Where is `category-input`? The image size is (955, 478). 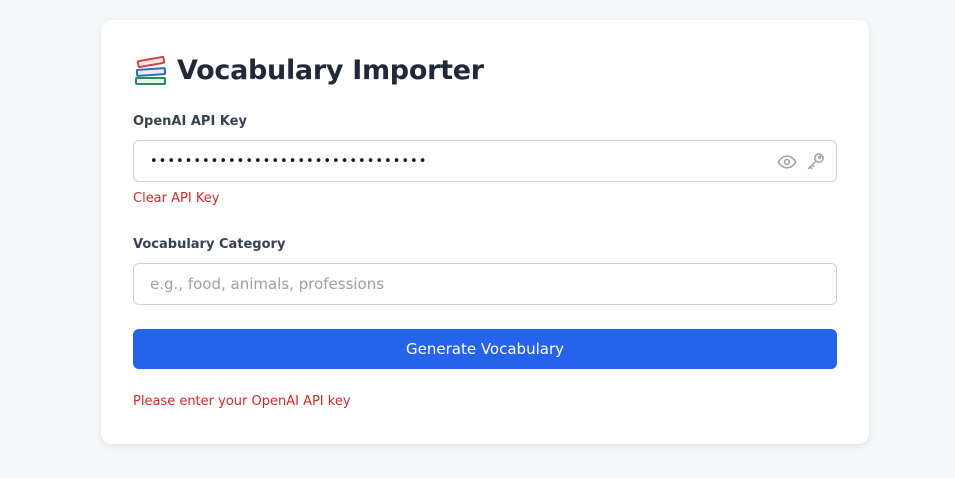
category-input is located at coordinates (485, 284).